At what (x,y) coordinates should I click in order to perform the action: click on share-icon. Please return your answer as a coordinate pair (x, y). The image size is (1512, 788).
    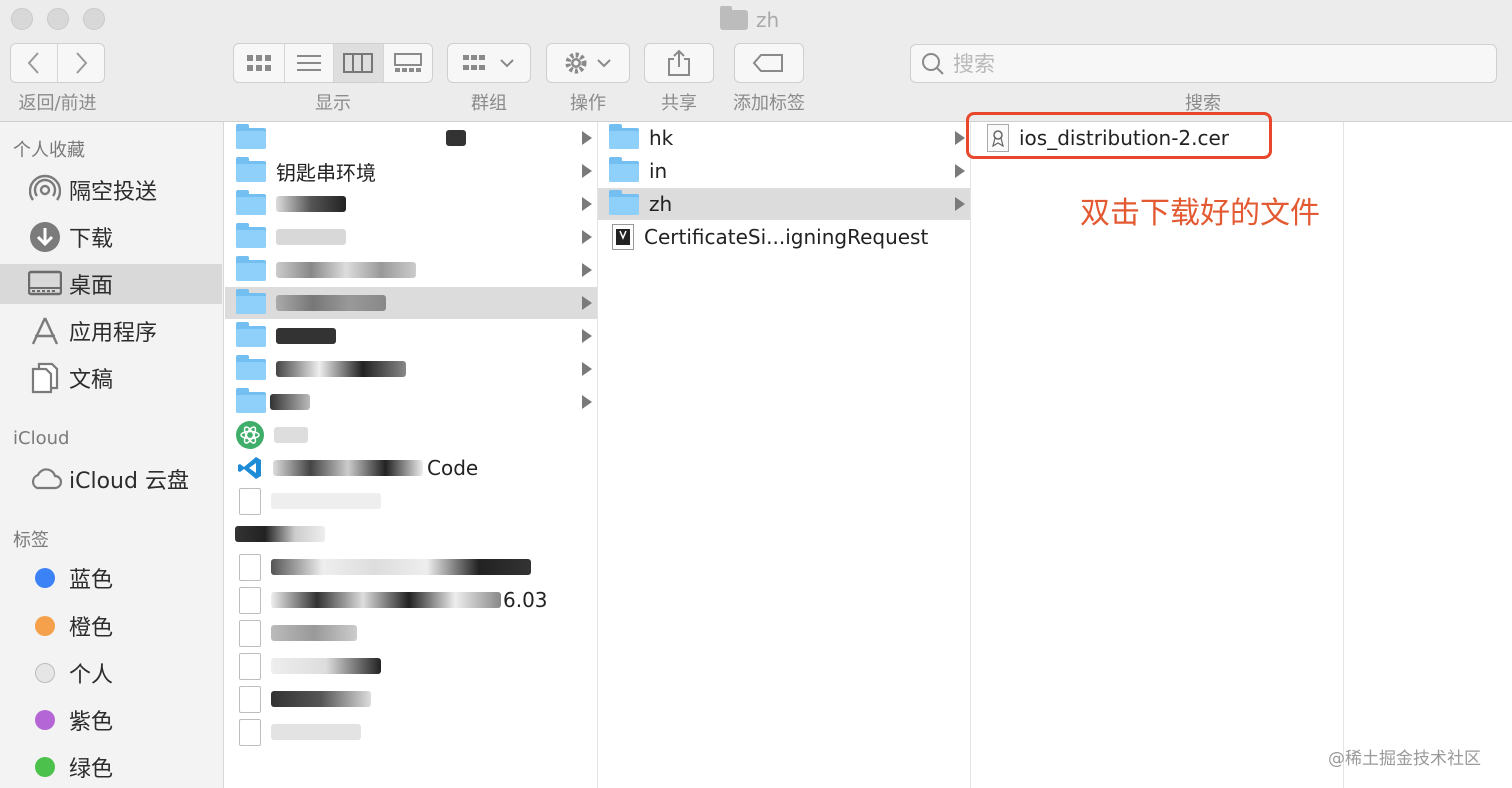
    Looking at the image, I should click on (679, 62).